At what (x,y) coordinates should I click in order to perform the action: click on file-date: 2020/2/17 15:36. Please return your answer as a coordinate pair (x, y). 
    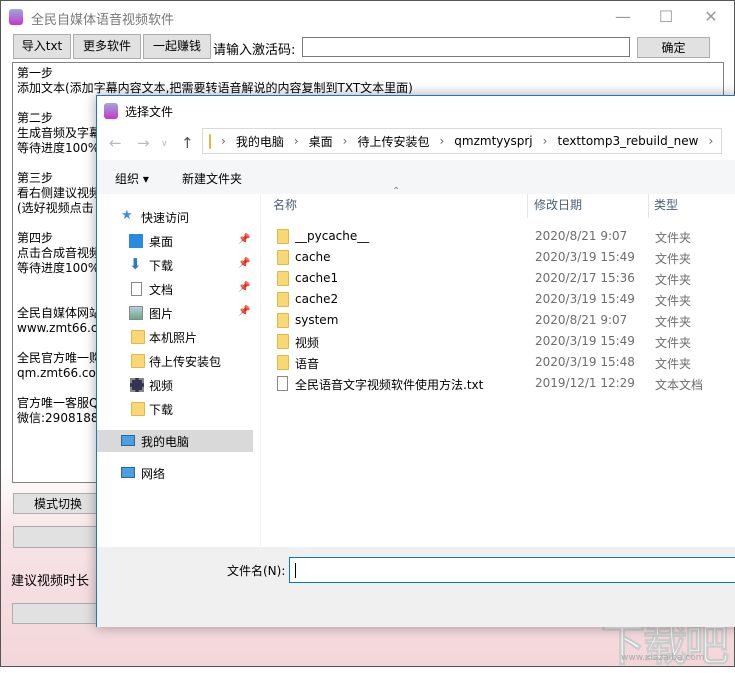
    Looking at the image, I should click on (585, 278).